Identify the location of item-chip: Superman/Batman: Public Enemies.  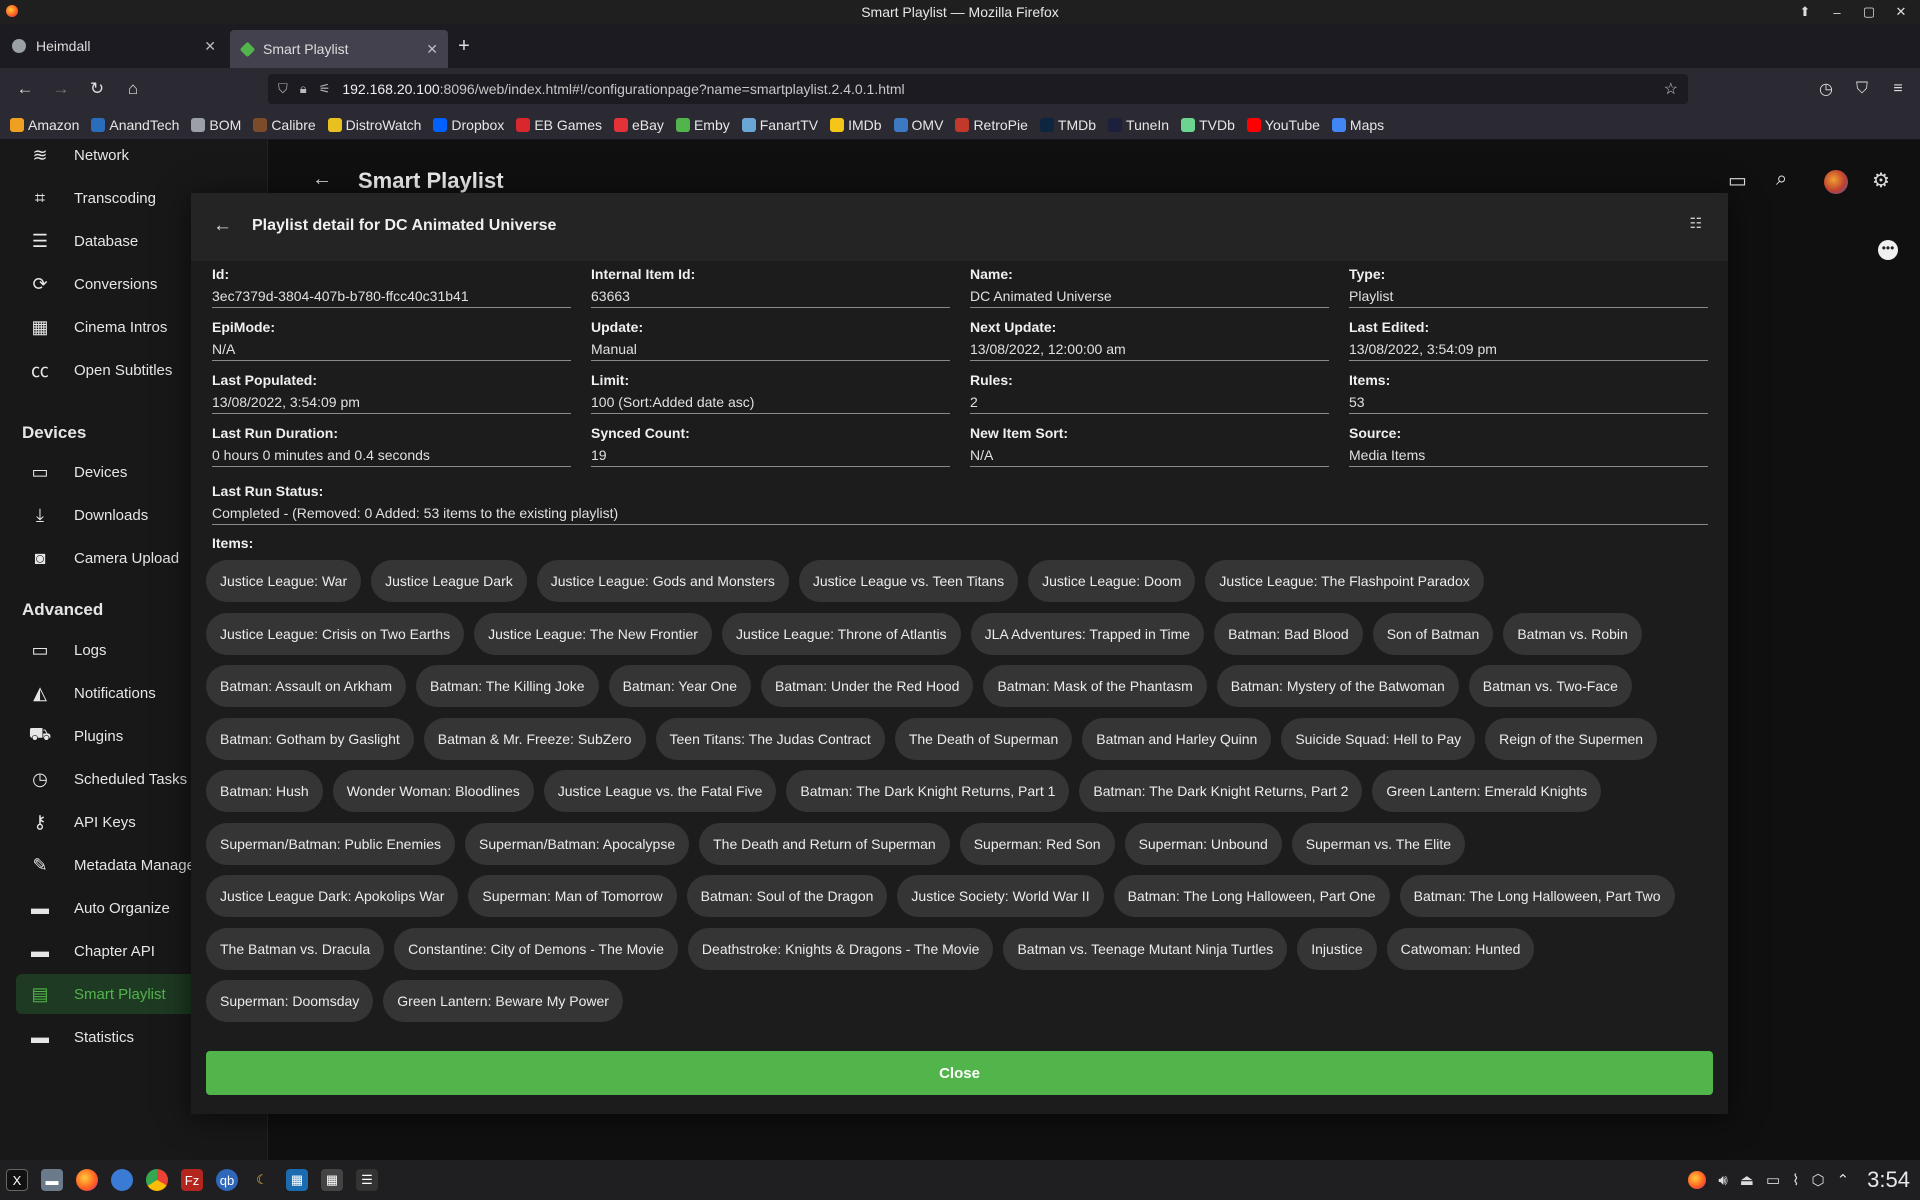
(330, 843).